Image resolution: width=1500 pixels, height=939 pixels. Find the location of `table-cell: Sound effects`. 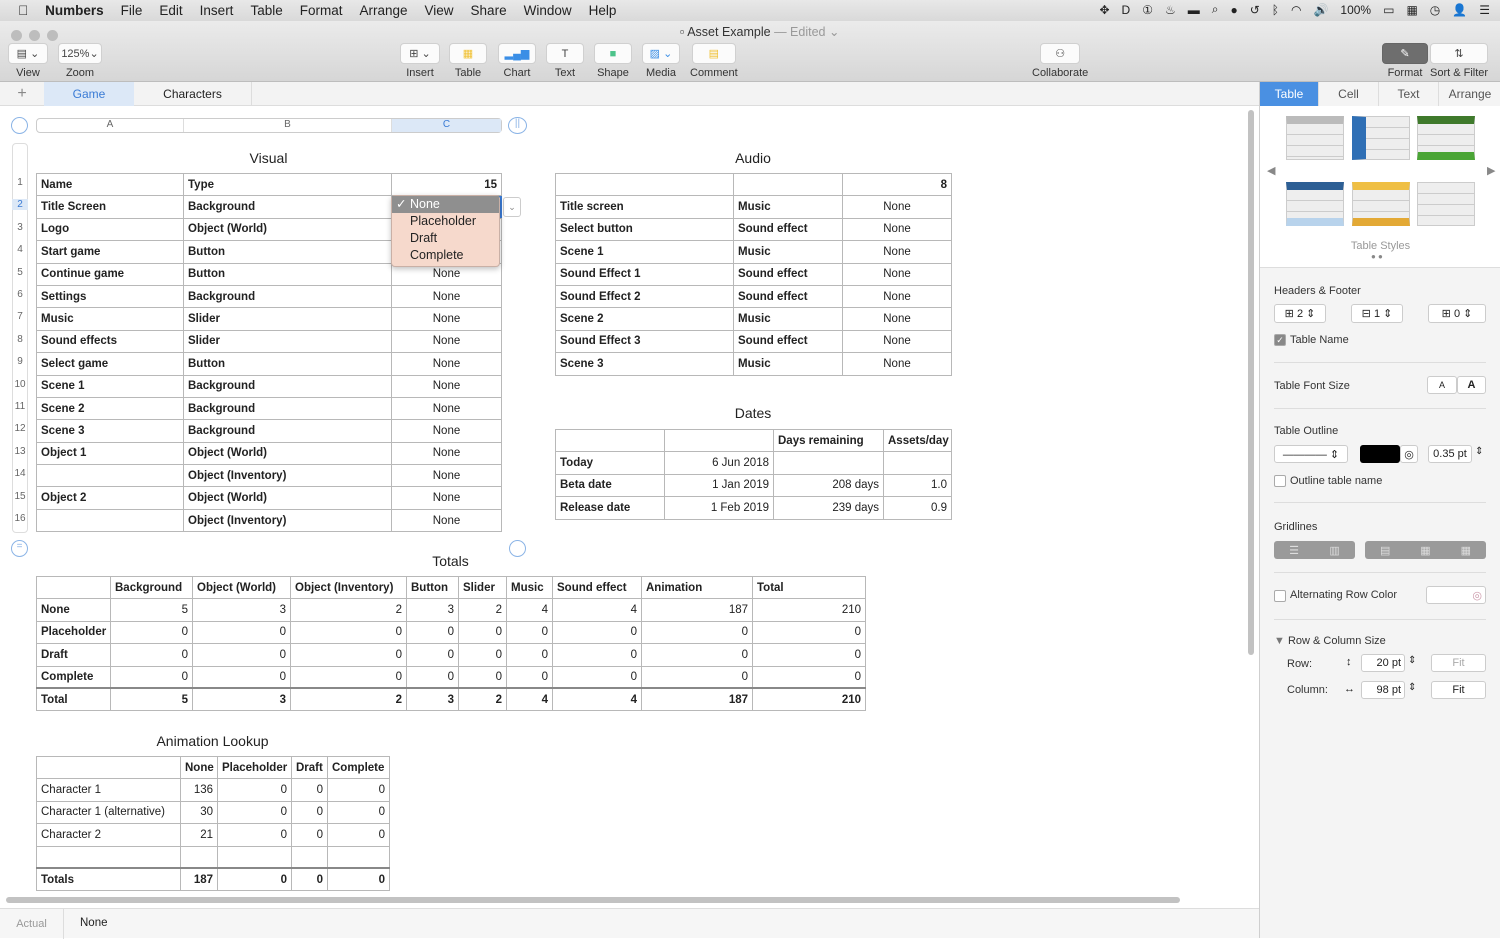

table-cell: Sound effects is located at coordinates (110, 341).